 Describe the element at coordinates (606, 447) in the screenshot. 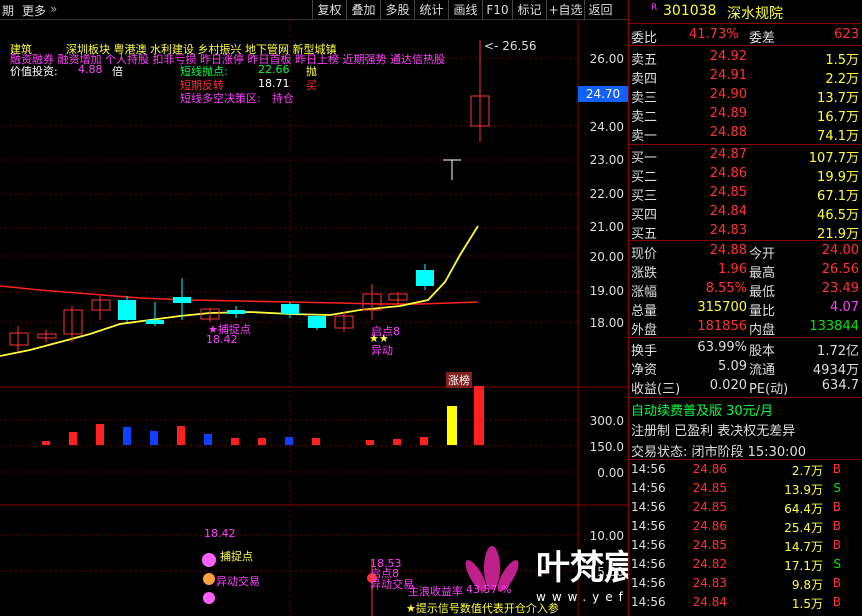

I see `vol-tick-150: 150.0` at that location.